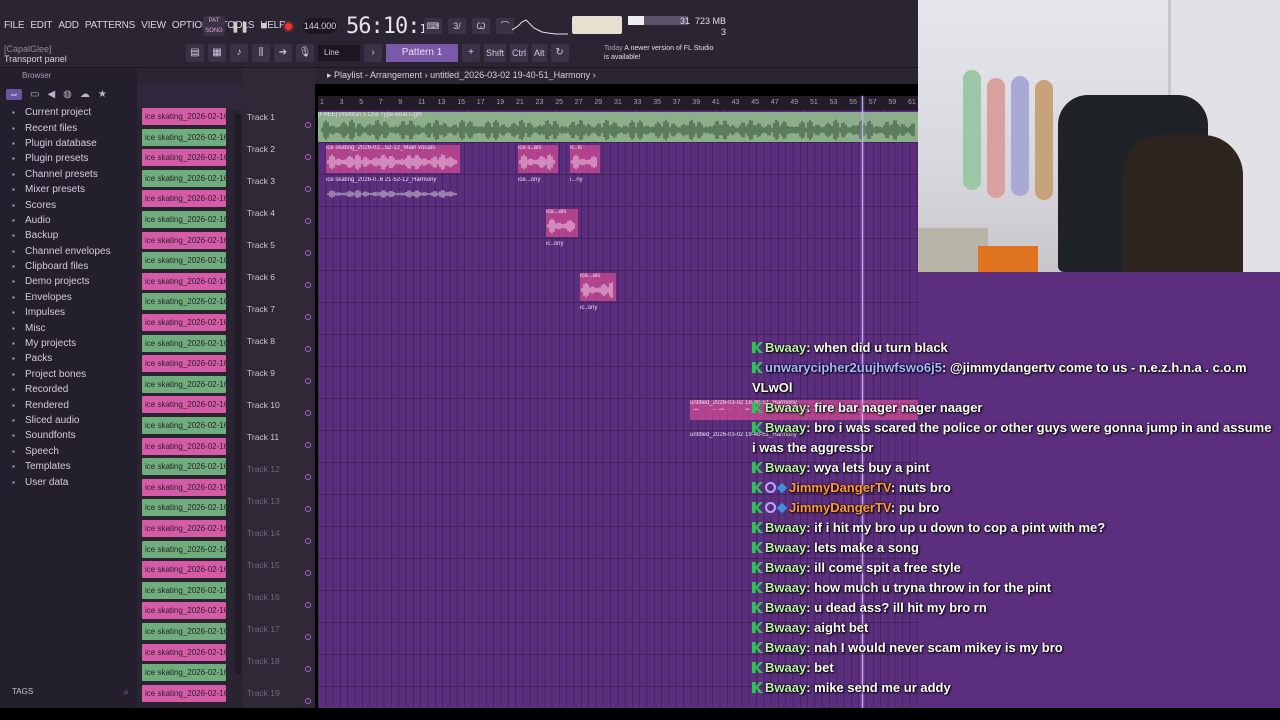  I want to click on browser-item: ▪ Demo projects, so click(68, 281).